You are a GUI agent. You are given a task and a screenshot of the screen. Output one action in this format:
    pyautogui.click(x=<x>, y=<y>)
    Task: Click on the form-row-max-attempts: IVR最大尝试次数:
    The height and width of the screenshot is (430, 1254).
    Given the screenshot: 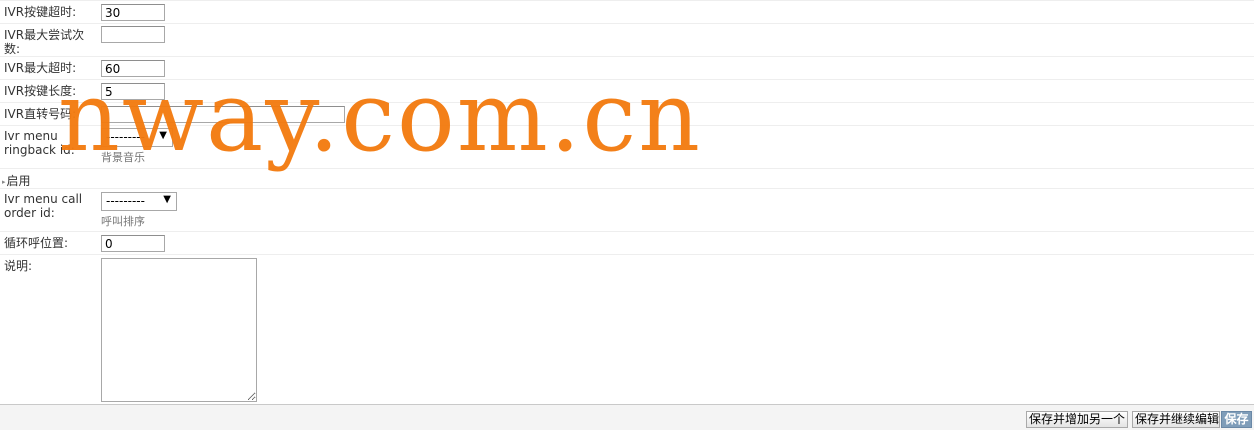 What is the action you would take?
    pyautogui.click(x=627, y=39)
    